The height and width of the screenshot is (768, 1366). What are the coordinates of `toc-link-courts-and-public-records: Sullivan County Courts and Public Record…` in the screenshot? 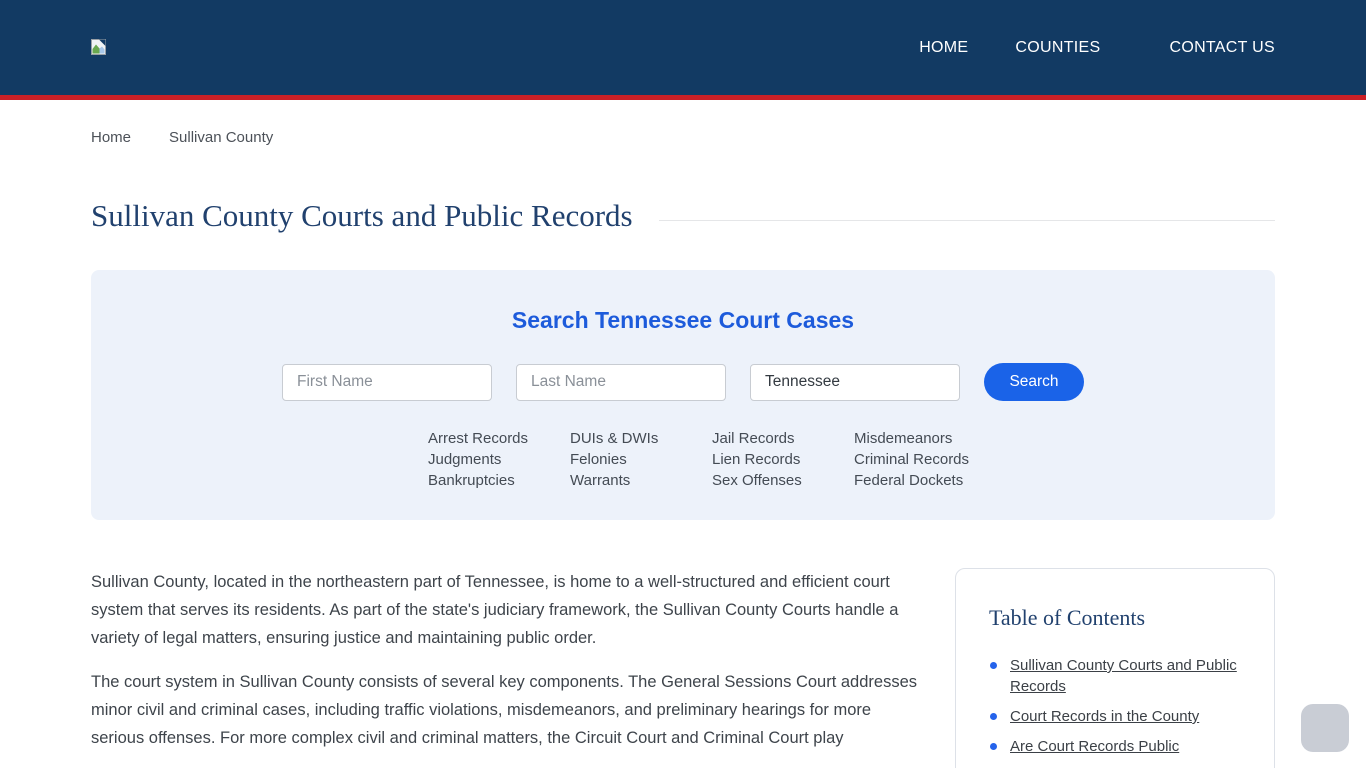 It's located at (1123, 676).